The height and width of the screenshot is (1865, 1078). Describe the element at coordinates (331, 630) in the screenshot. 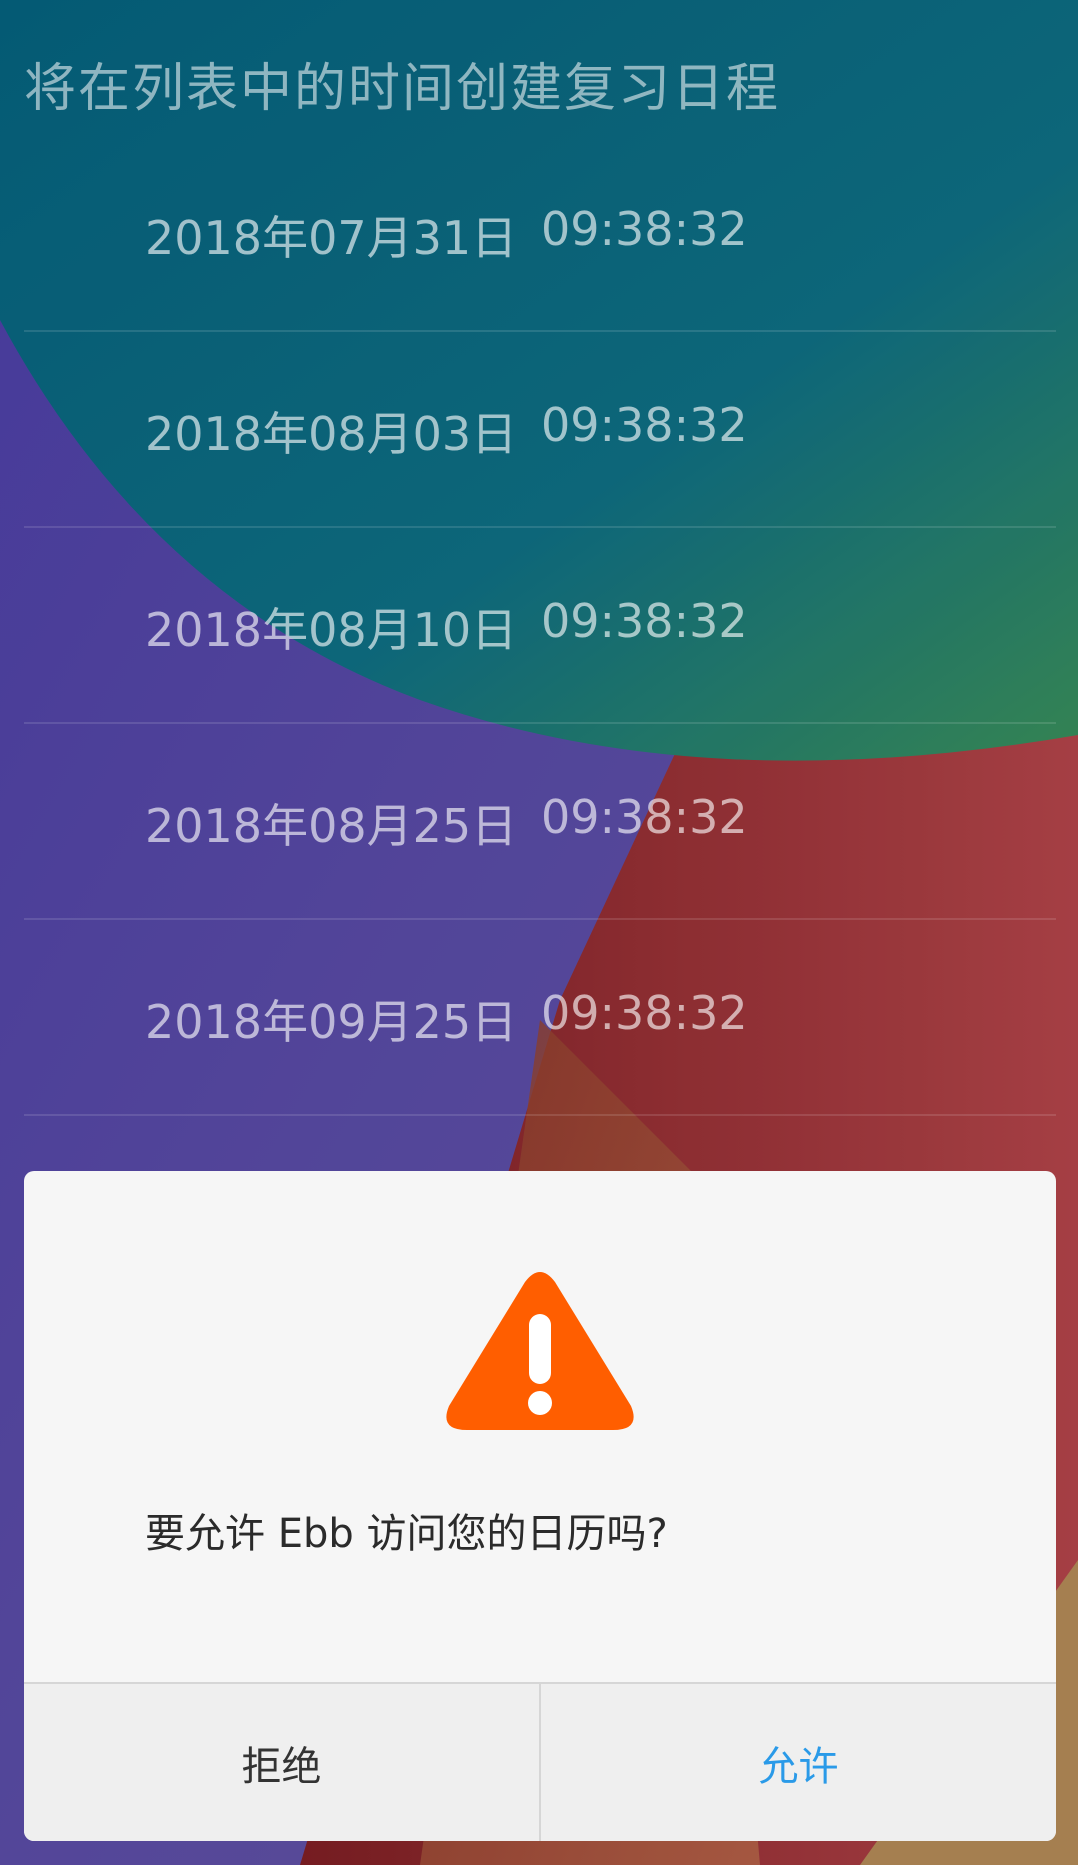

I see `schedule-date: 2018年08月10日` at that location.